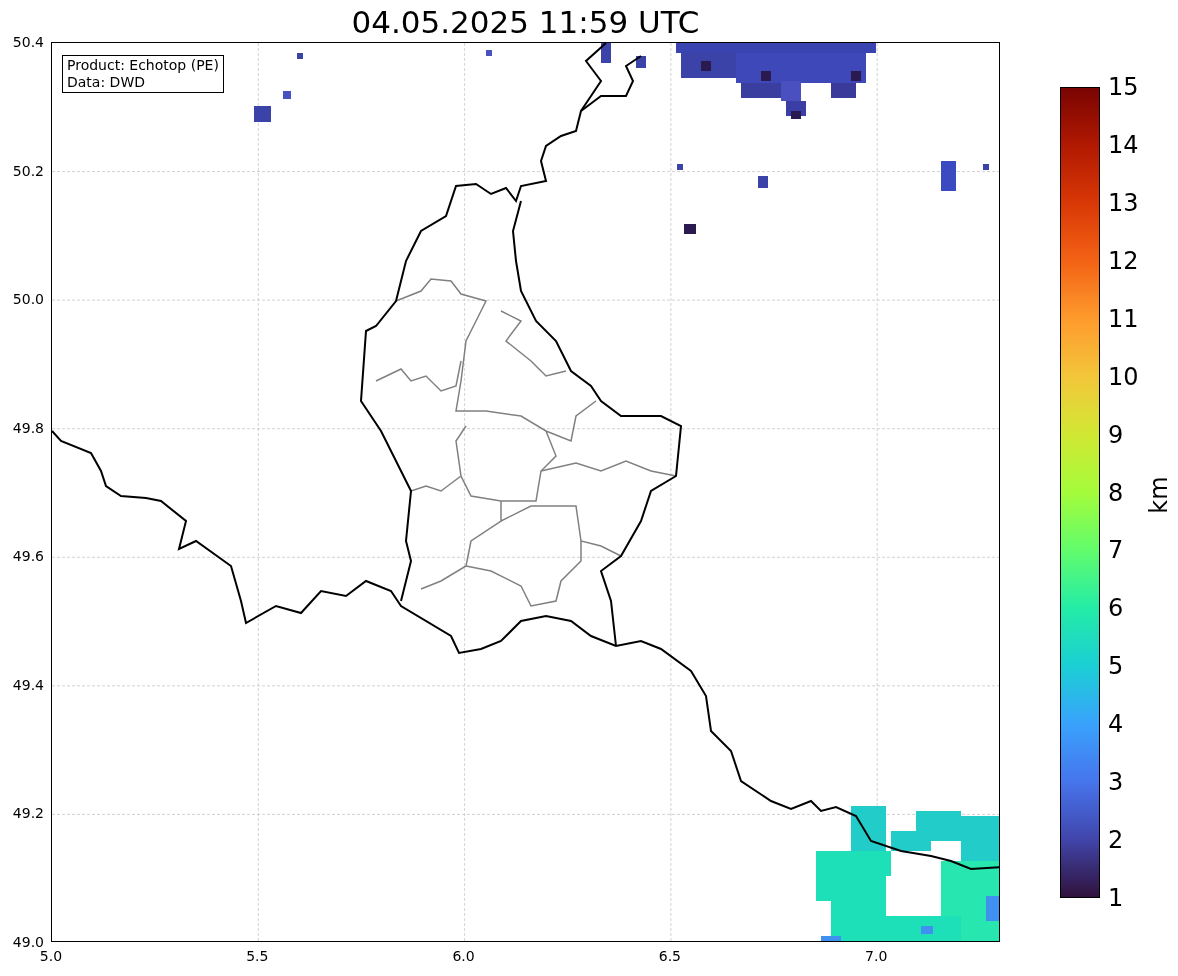  Describe the element at coordinates (1116, 550) in the screenshot. I see `colorbar-tick-label: 7` at that location.